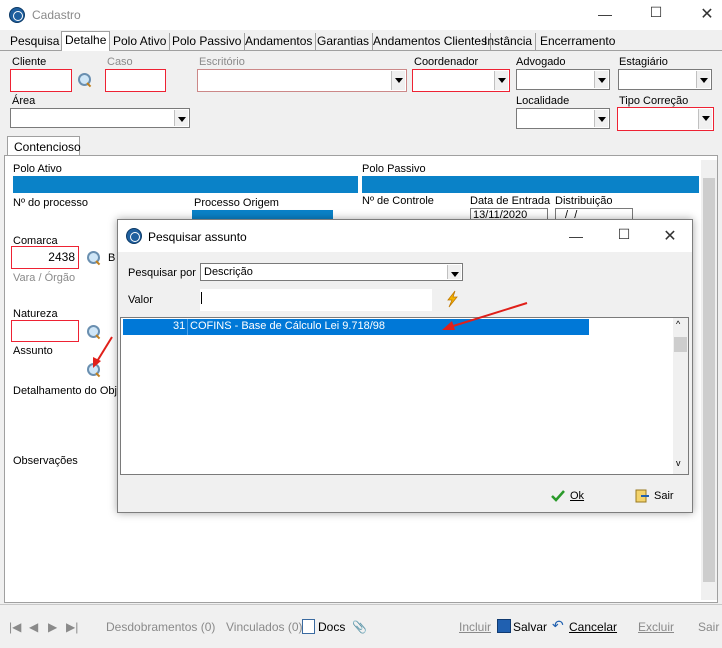 This screenshot has width=722, height=648. What do you see at coordinates (593, 627) in the screenshot?
I see `cancelar-button: Cancelar` at bounding box center [593, 627].